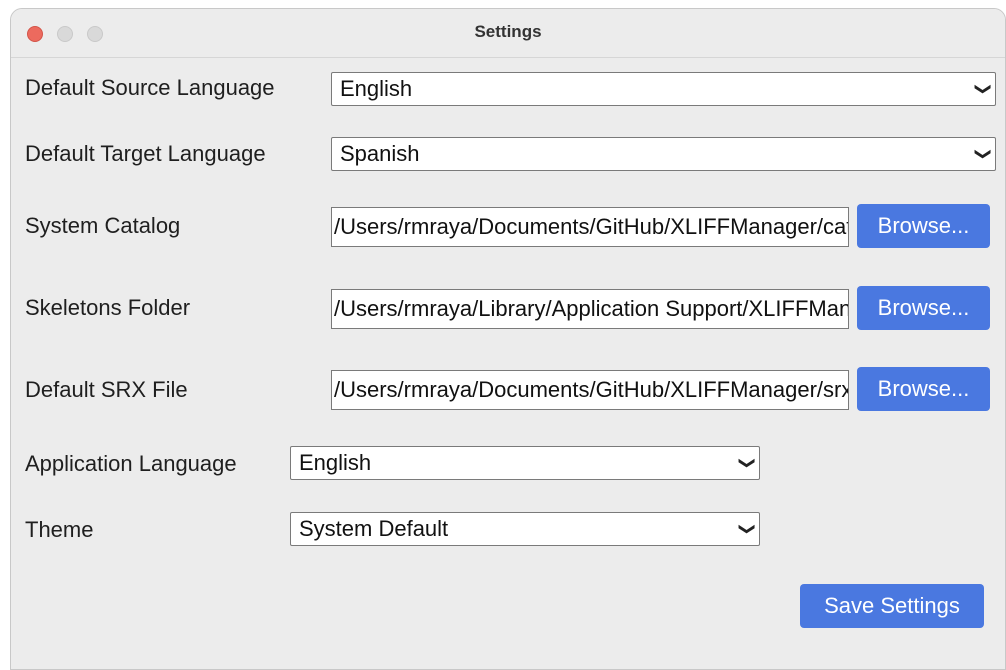 This screenshot has width=1006, height=670. What do you see at coordinates (380, 153) in the screenshot?
I see `target-language-value: Spanish` at bounding box center [380, 153].